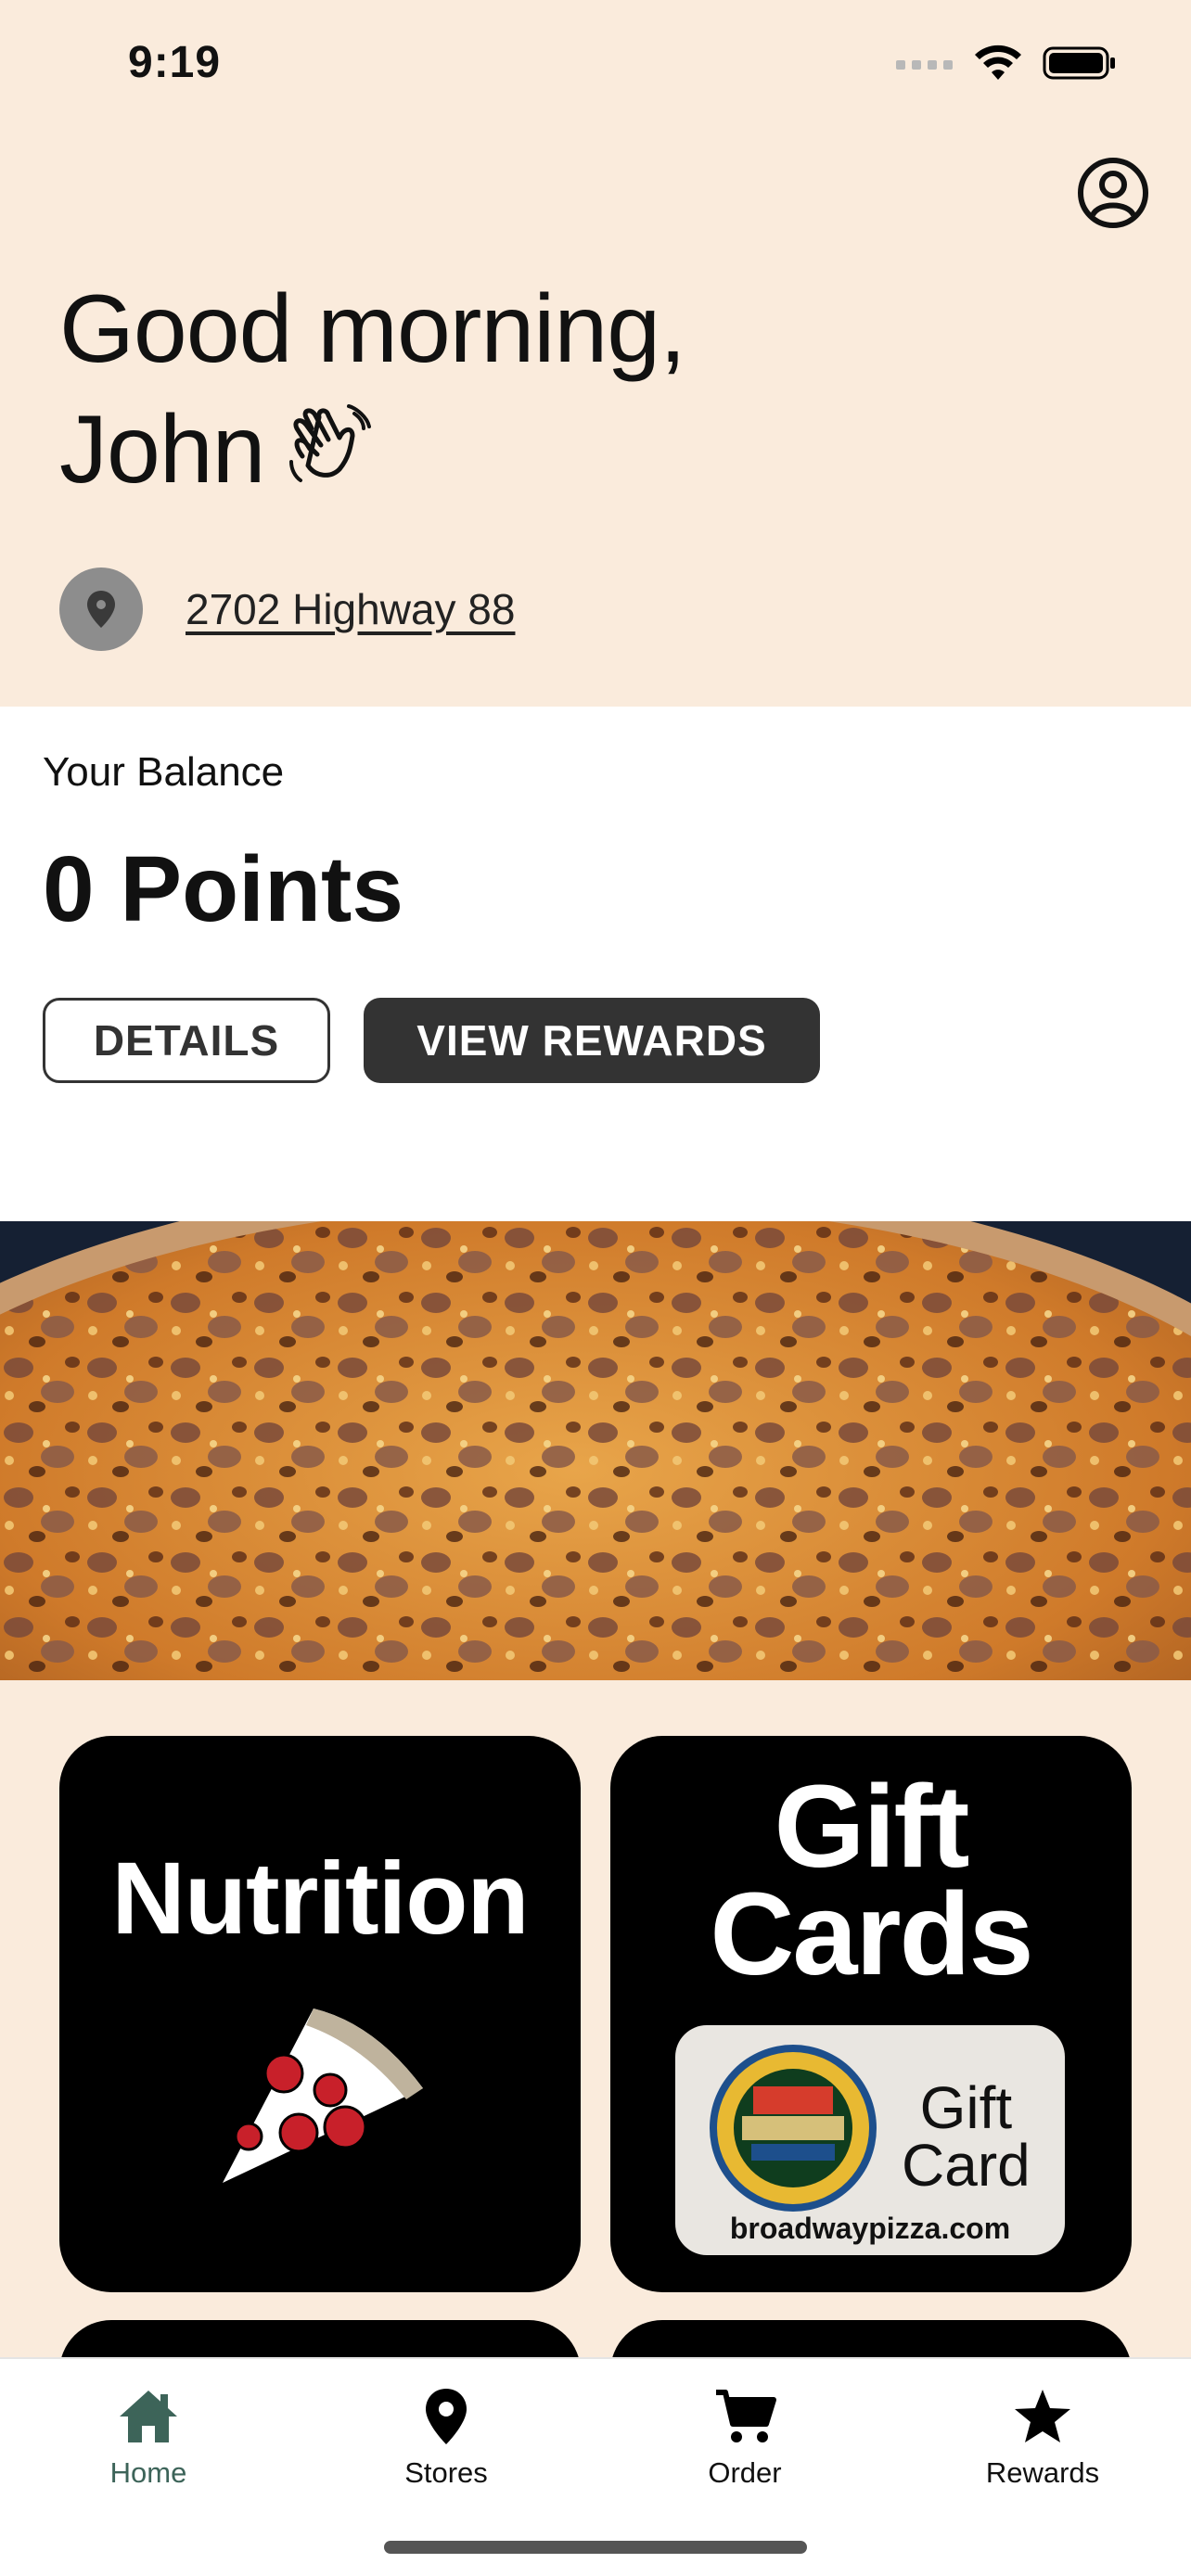  I want to click on greeting: Good morning, John, so click(373, 393).